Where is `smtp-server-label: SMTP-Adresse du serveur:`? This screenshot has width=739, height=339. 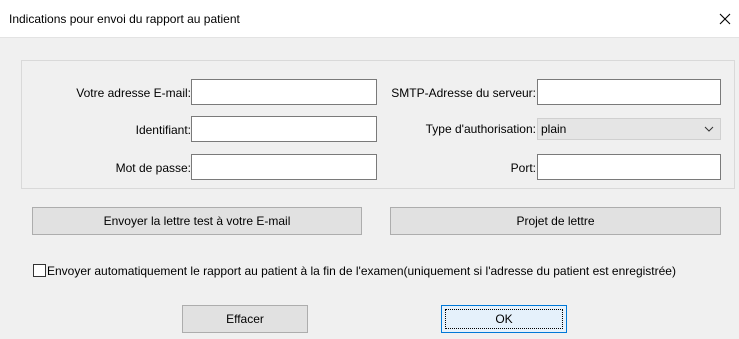 smtp-server-label: SMTP-Adresse du serveur: is located at coordinates (463, 93).